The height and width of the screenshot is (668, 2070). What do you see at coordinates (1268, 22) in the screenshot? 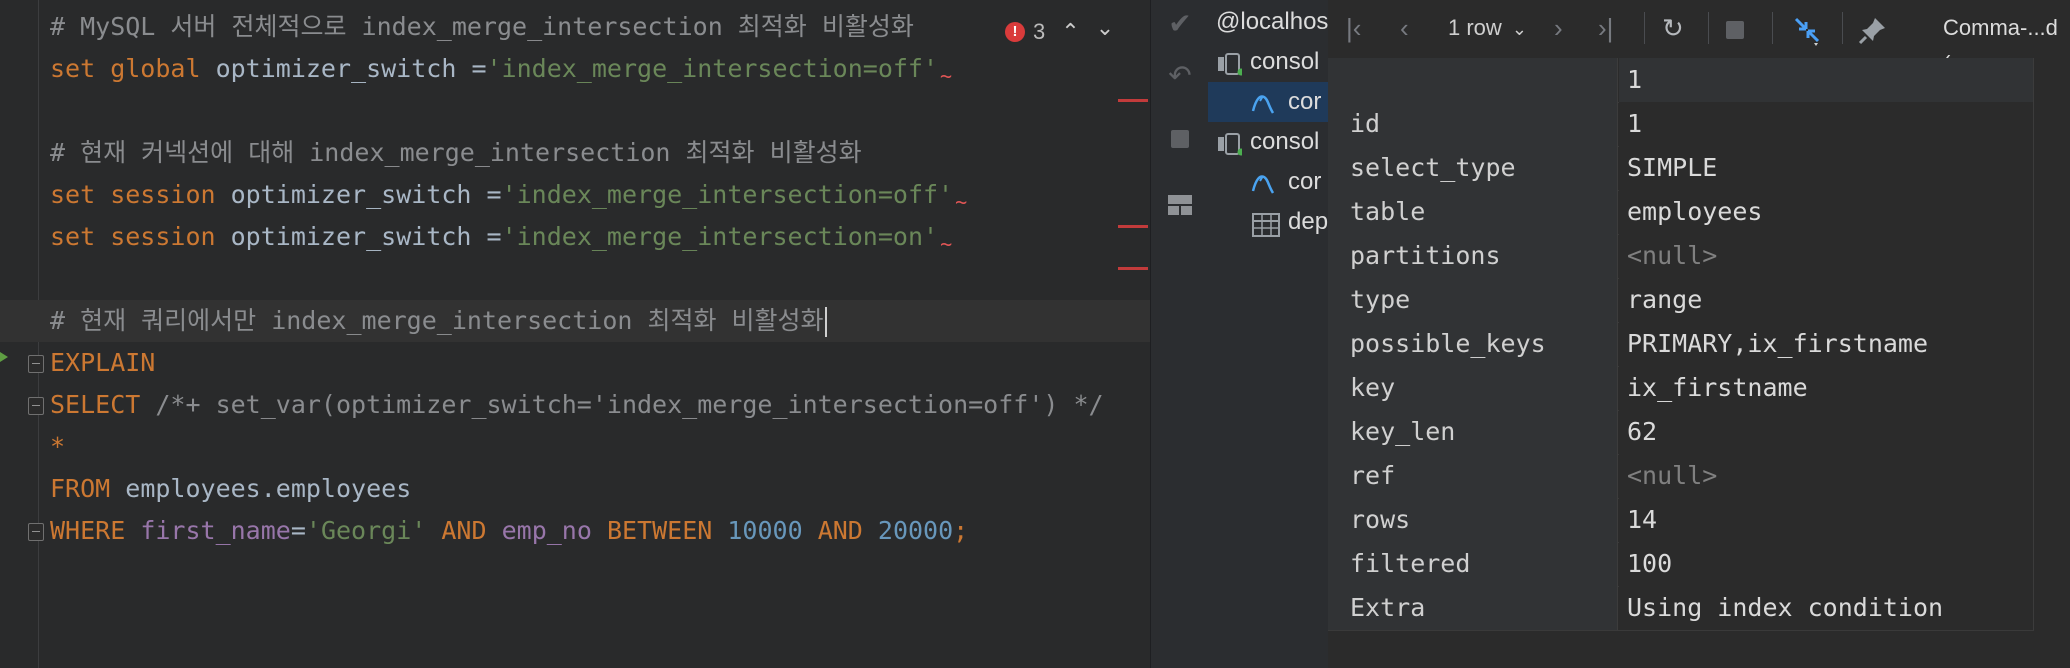
I see `tree-item-host: @localhos` at bounding box center [1268, 22].